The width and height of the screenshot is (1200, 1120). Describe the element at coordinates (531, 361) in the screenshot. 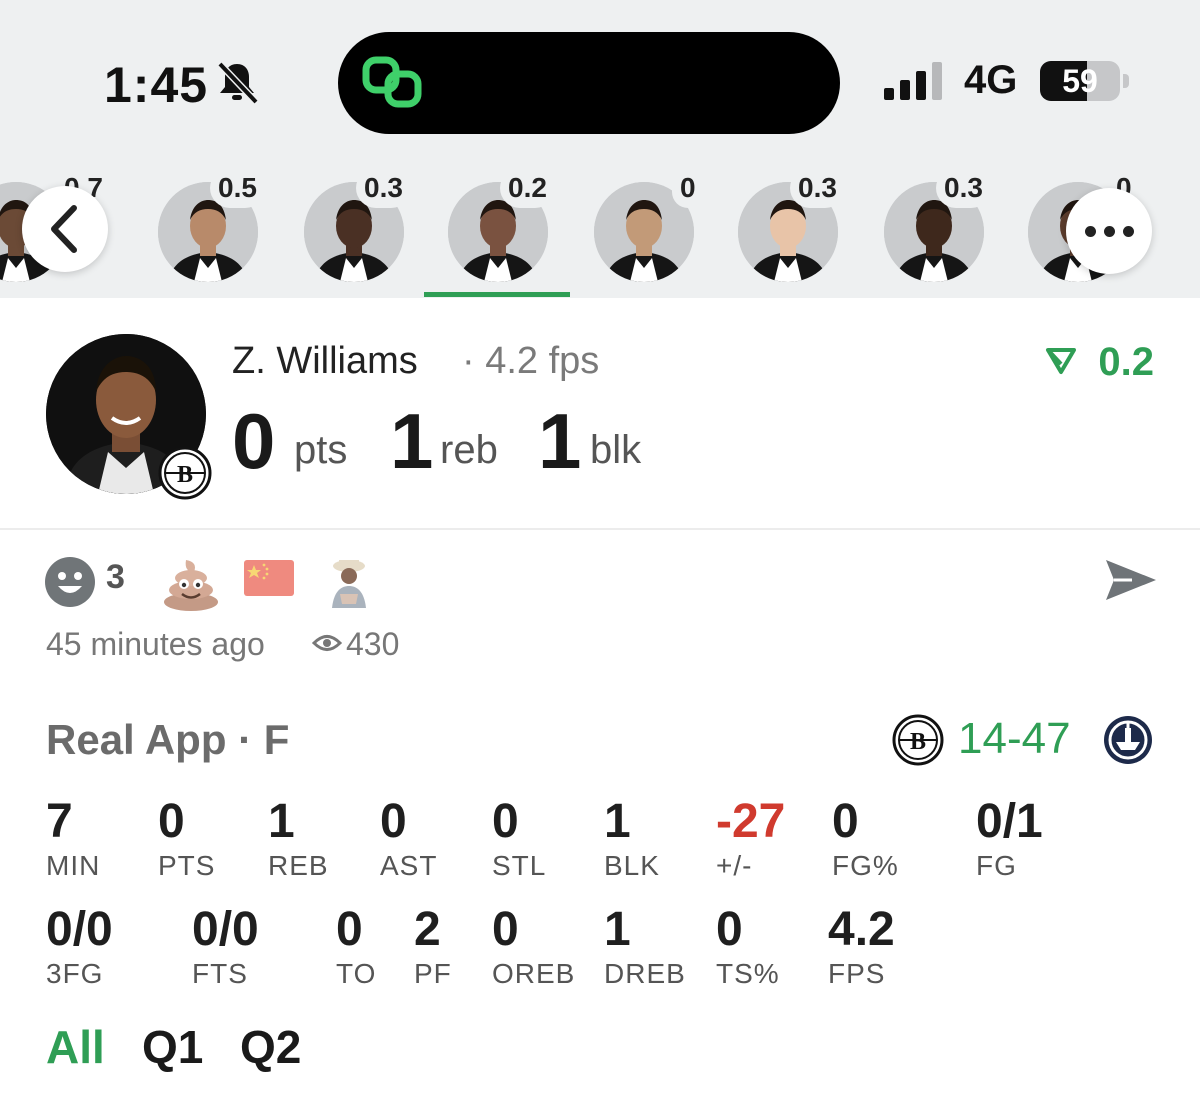

I see `player-fps: · 4.2 fps` at that location.